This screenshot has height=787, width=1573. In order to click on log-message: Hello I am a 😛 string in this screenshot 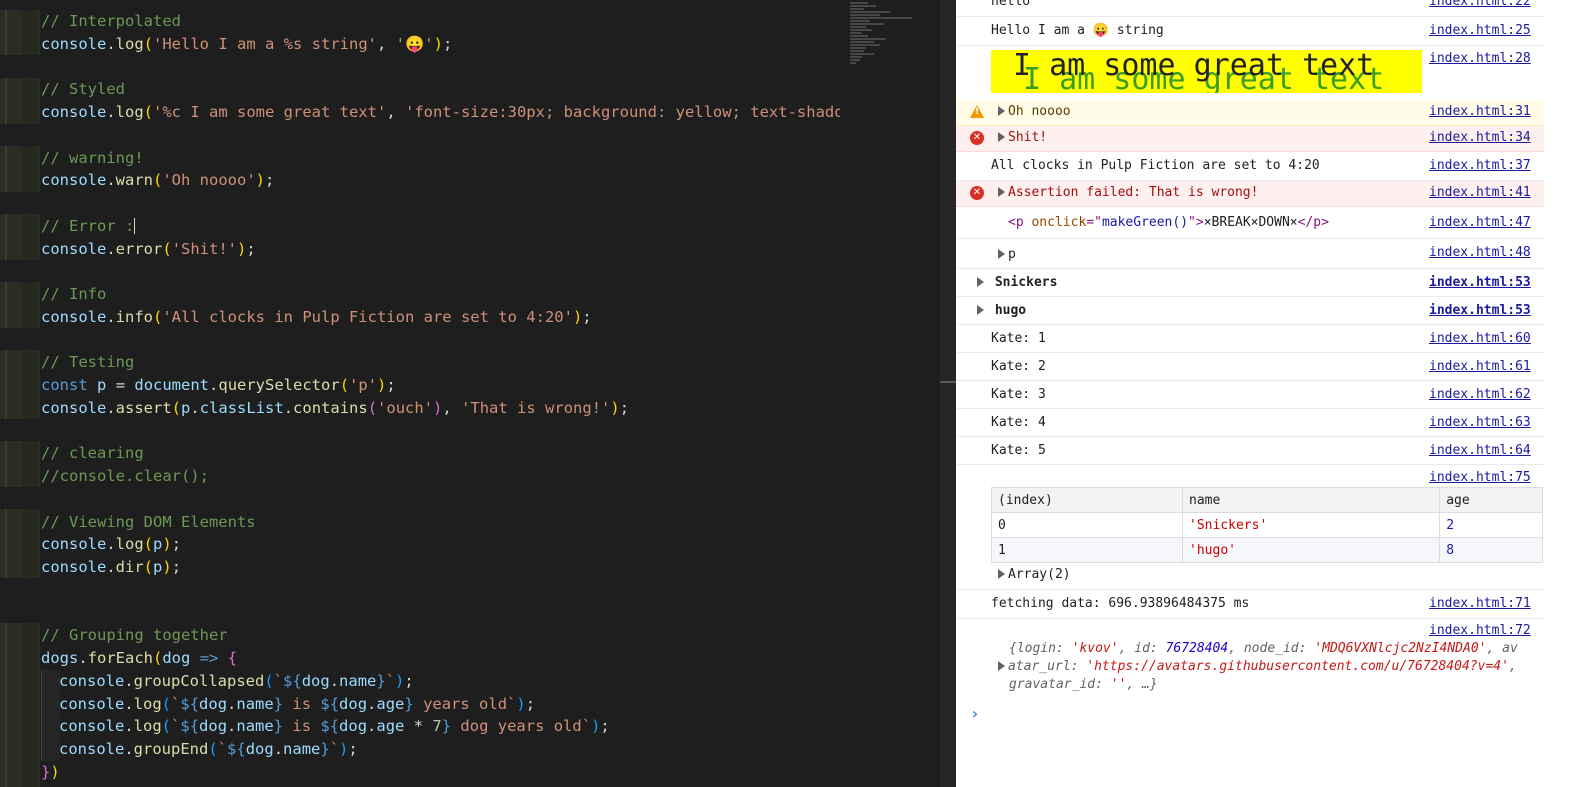, I will do `click(1077, 30)`.